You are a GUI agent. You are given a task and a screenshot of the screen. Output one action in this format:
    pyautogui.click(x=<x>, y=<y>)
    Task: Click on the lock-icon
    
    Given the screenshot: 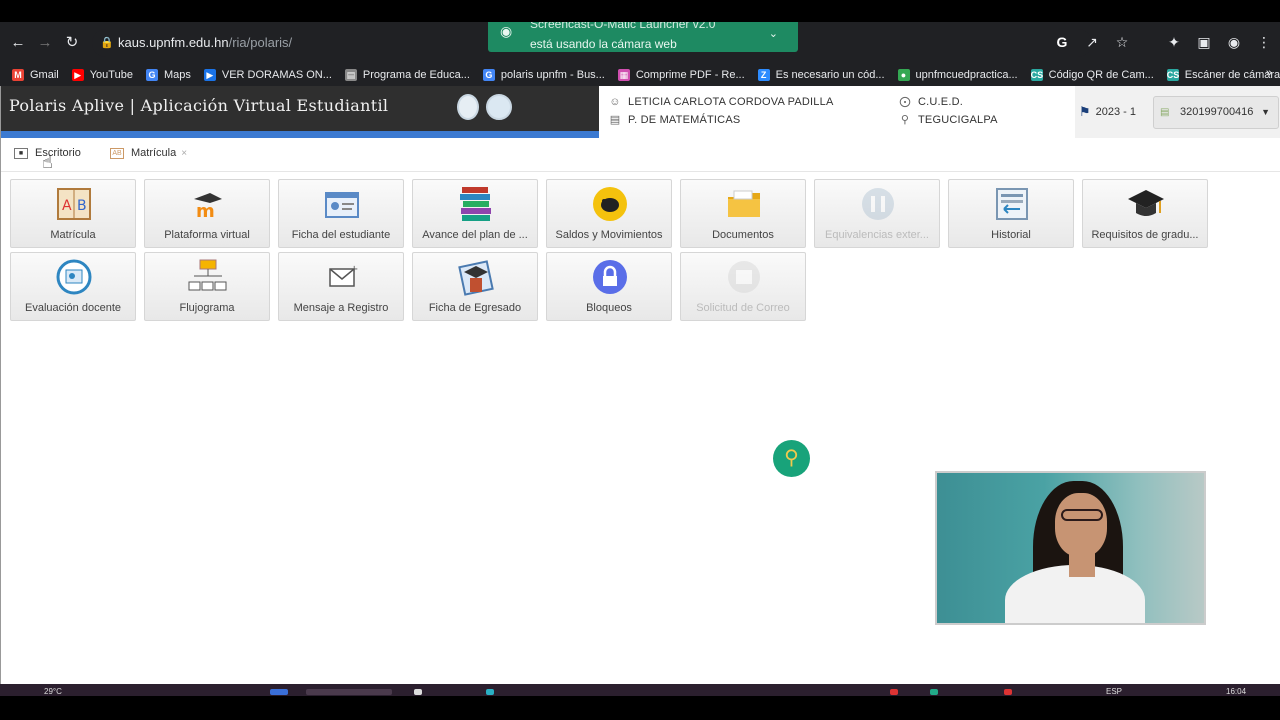 What is the action you would take?
    pyautogui.click(x=610, y=277)
    